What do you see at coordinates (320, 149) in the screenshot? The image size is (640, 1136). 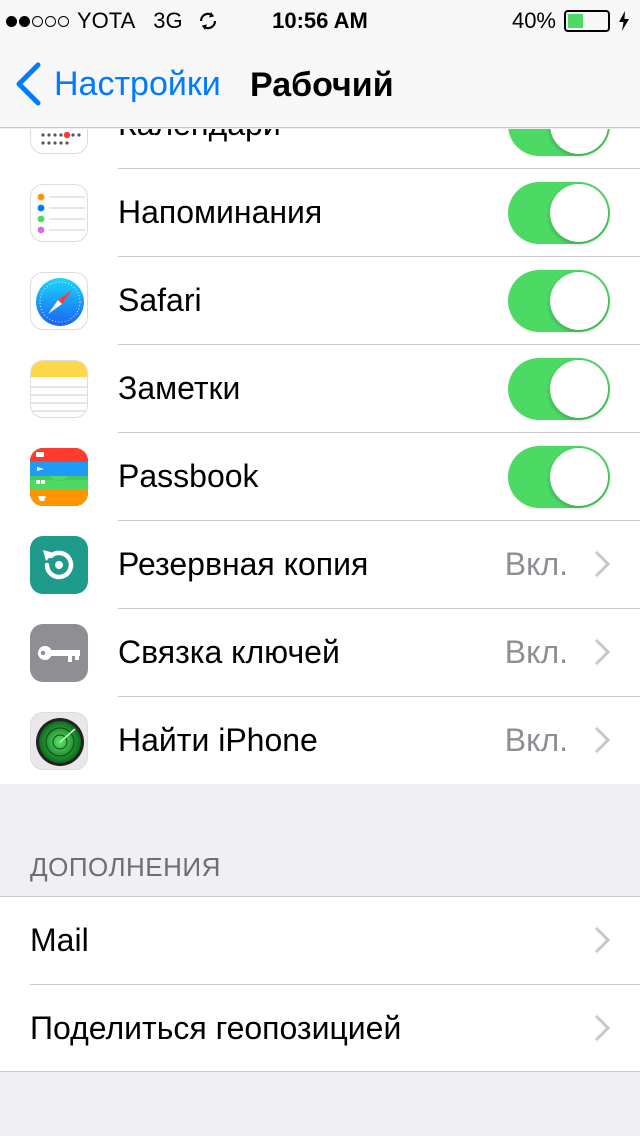 I see `list-item-calendars: Календари` at bounding box center [320, 149].